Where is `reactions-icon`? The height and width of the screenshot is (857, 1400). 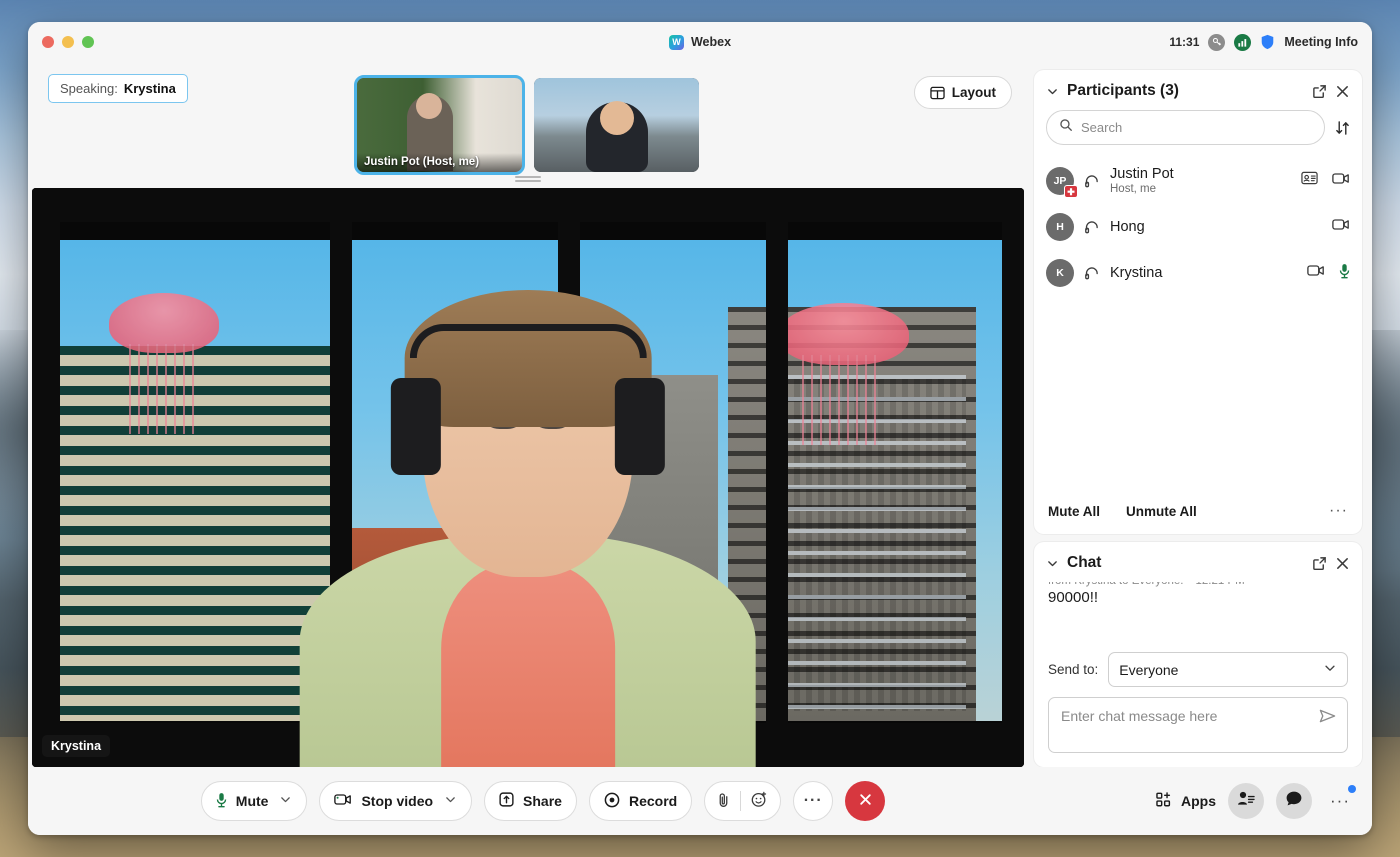
reactions-icon is located at coordinates (759, 801).